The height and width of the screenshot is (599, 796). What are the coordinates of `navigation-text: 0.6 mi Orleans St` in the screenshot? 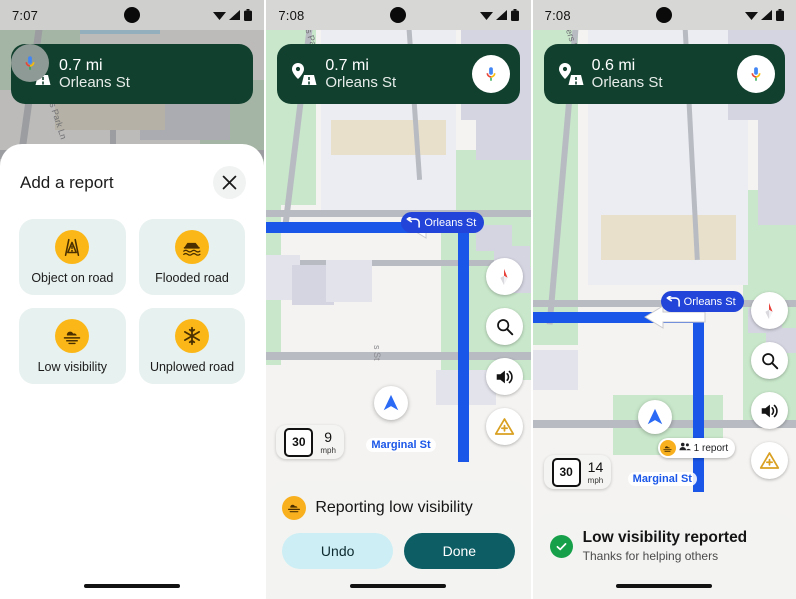 It's located at (662, 74).